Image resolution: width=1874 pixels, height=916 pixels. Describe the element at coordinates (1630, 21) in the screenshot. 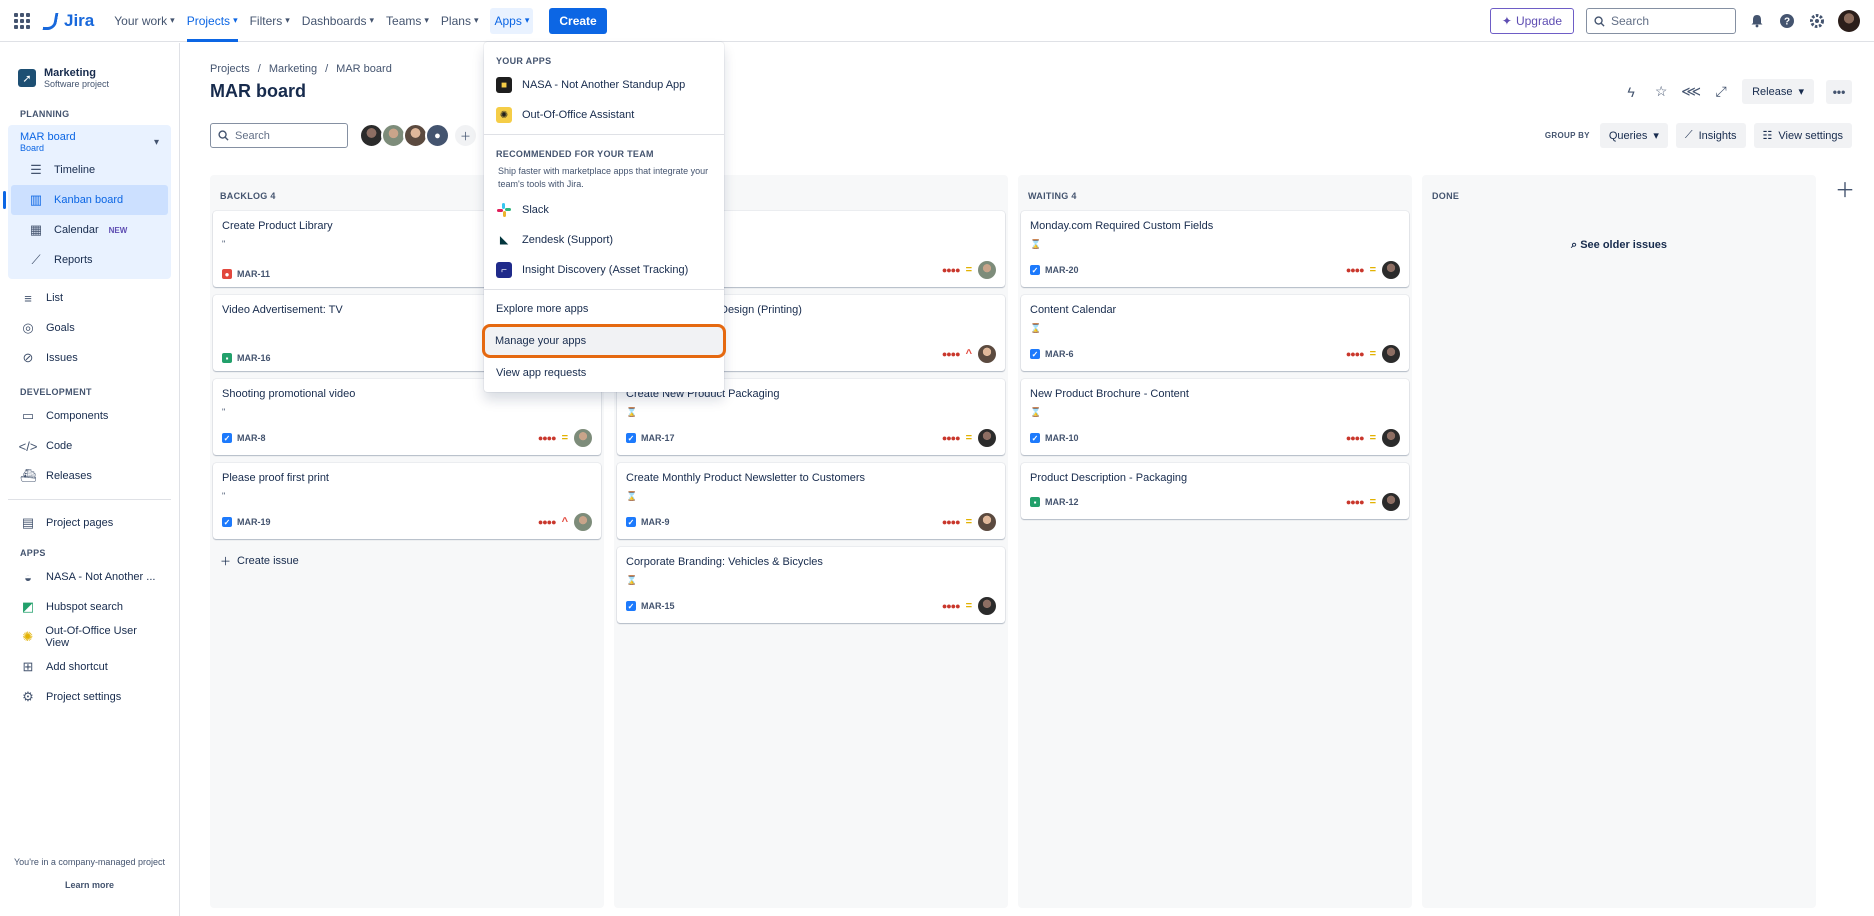

I see `search-placeholder: Search` at that location.